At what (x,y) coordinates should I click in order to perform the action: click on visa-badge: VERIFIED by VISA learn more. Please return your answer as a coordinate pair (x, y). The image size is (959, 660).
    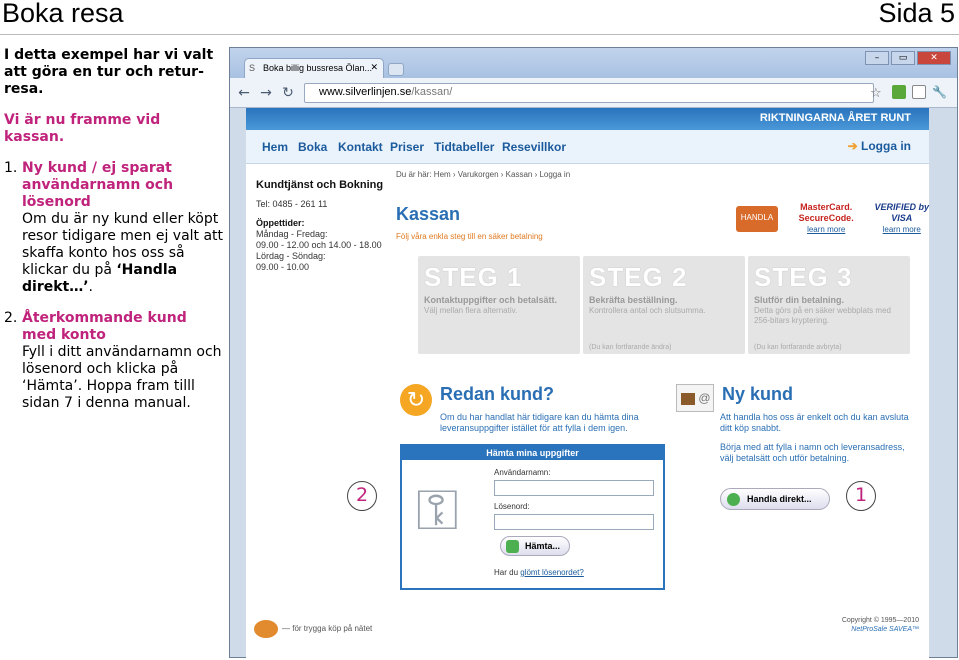
    Looking at the image, I should click on (901, 218).